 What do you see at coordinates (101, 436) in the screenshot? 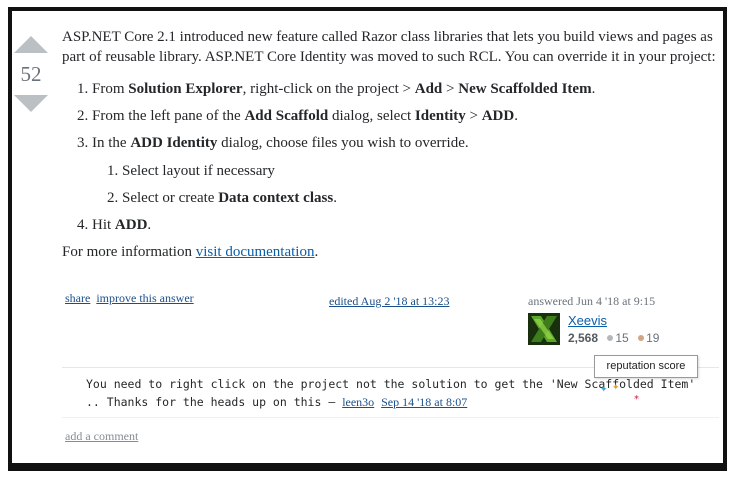
I see `add-comment-link: add a comment` at bounding box center [101, 436].